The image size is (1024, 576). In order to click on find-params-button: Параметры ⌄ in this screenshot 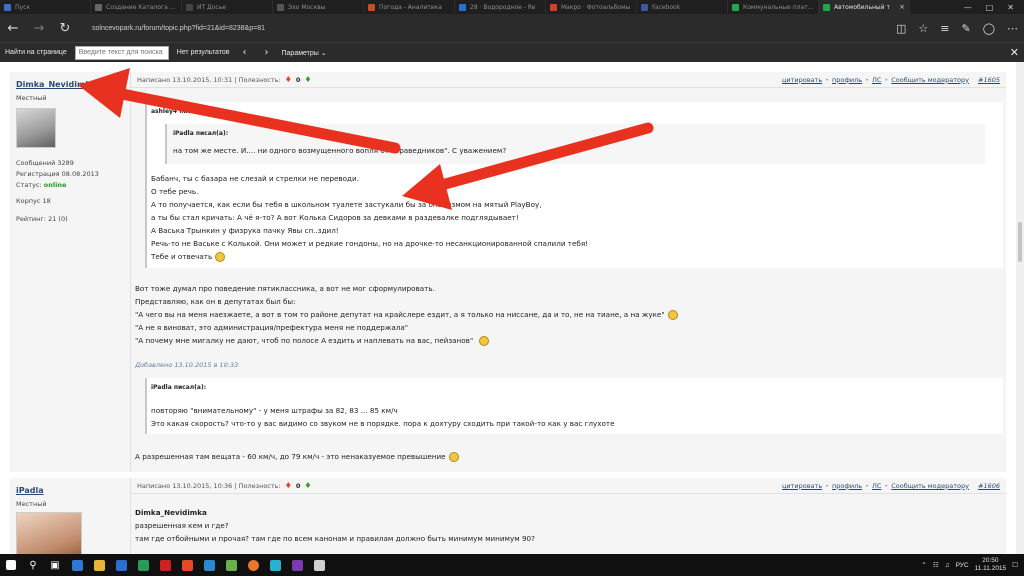, I will do `click(304, 53)`.